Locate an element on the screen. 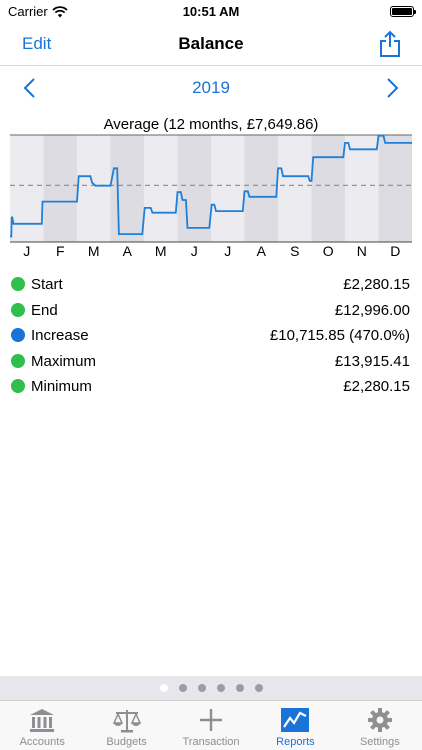 The height and width of the screenshot is (750, 422). tab-accounts: Accounts is located at coordinates (42, 725).